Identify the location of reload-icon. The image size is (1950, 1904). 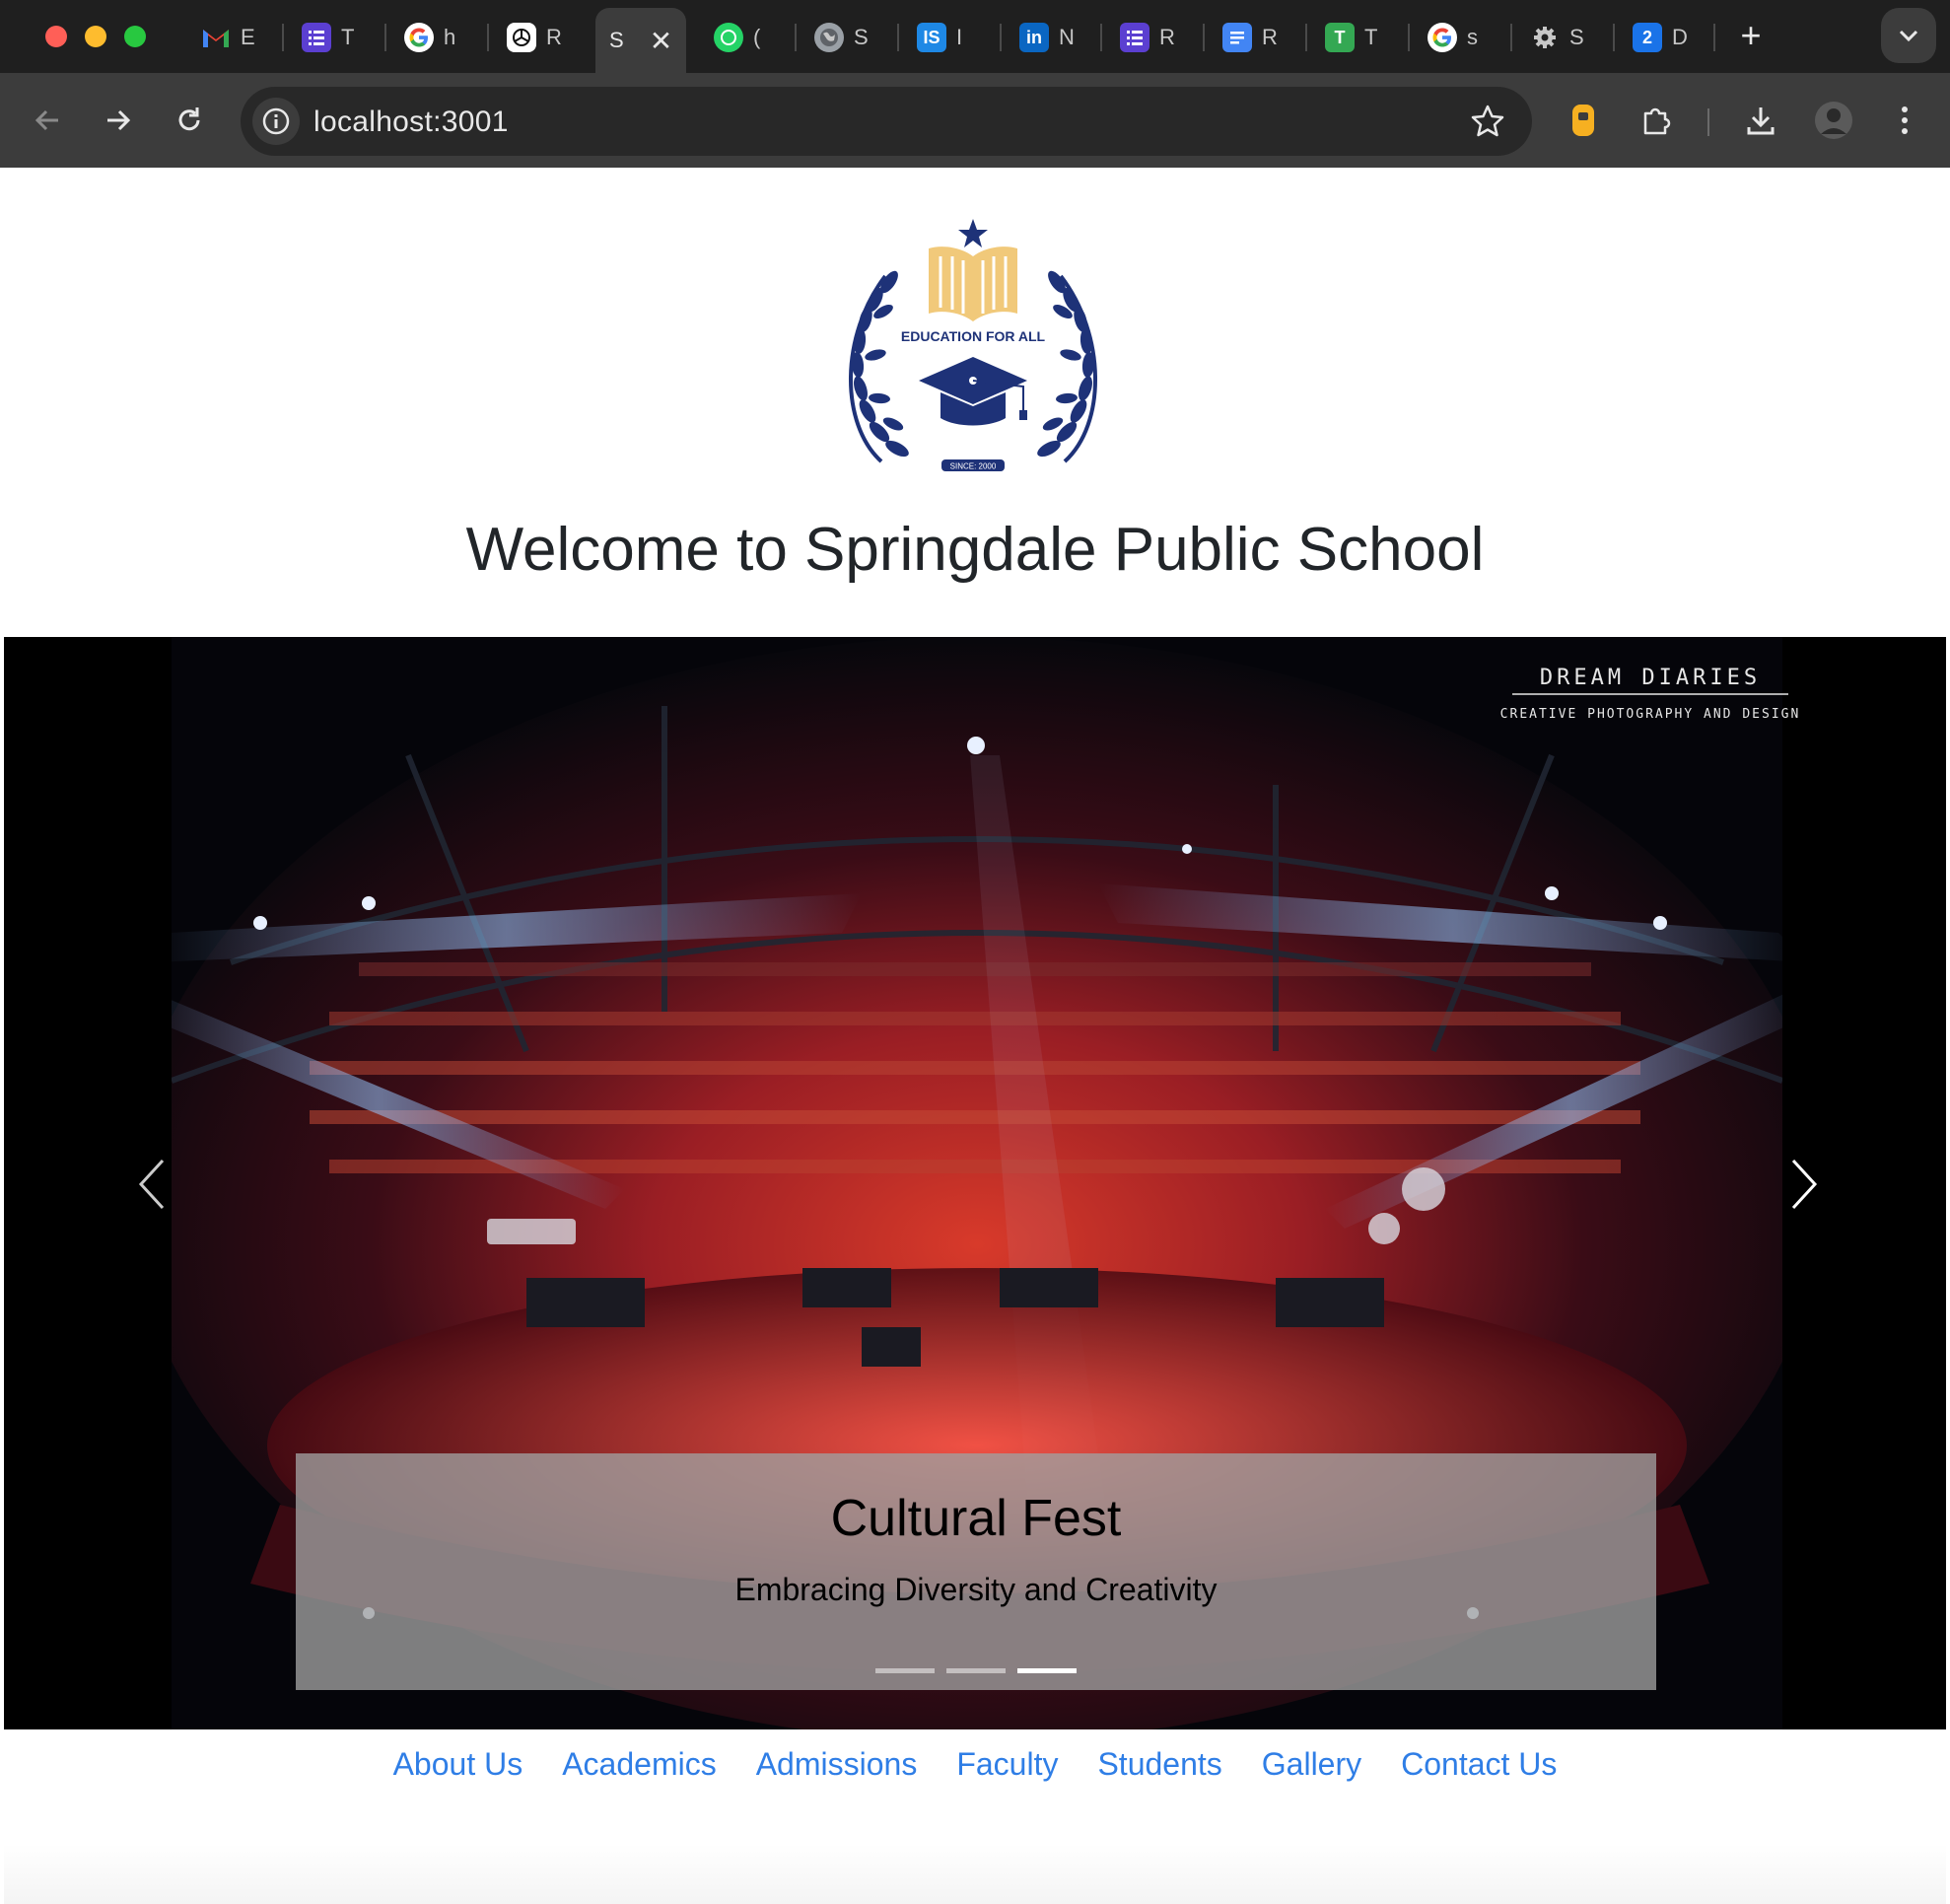
(189, 119).